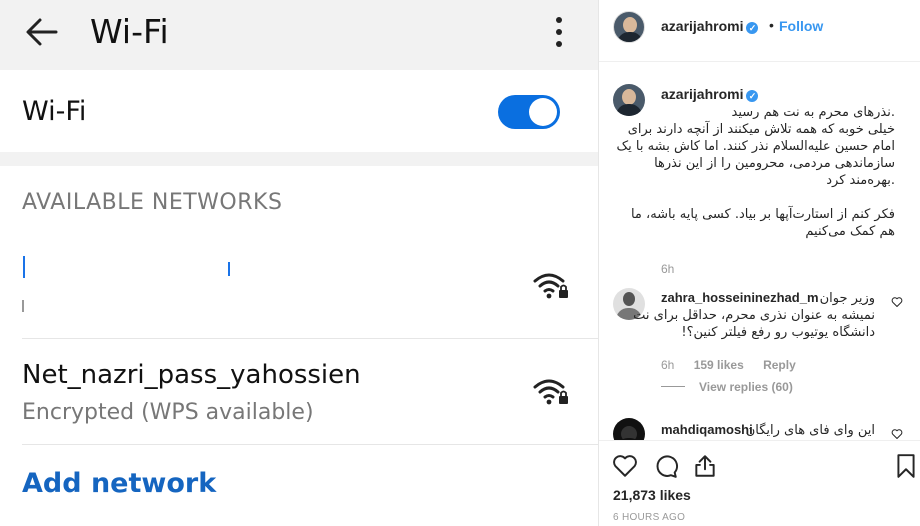 This screenshot has width=920, height=526. I want to click on comment-line: این وای فای های رایگان, so click(810, 430).